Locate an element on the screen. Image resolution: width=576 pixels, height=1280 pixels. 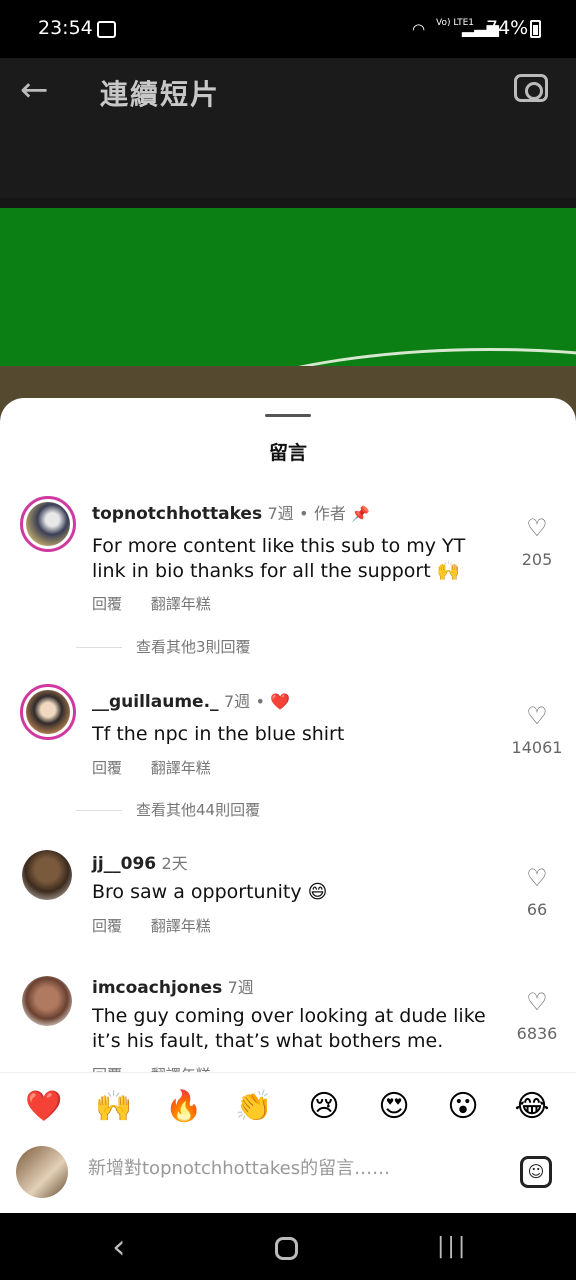
emoji-fire: 🔥 is located at coordinates (184, 1107).